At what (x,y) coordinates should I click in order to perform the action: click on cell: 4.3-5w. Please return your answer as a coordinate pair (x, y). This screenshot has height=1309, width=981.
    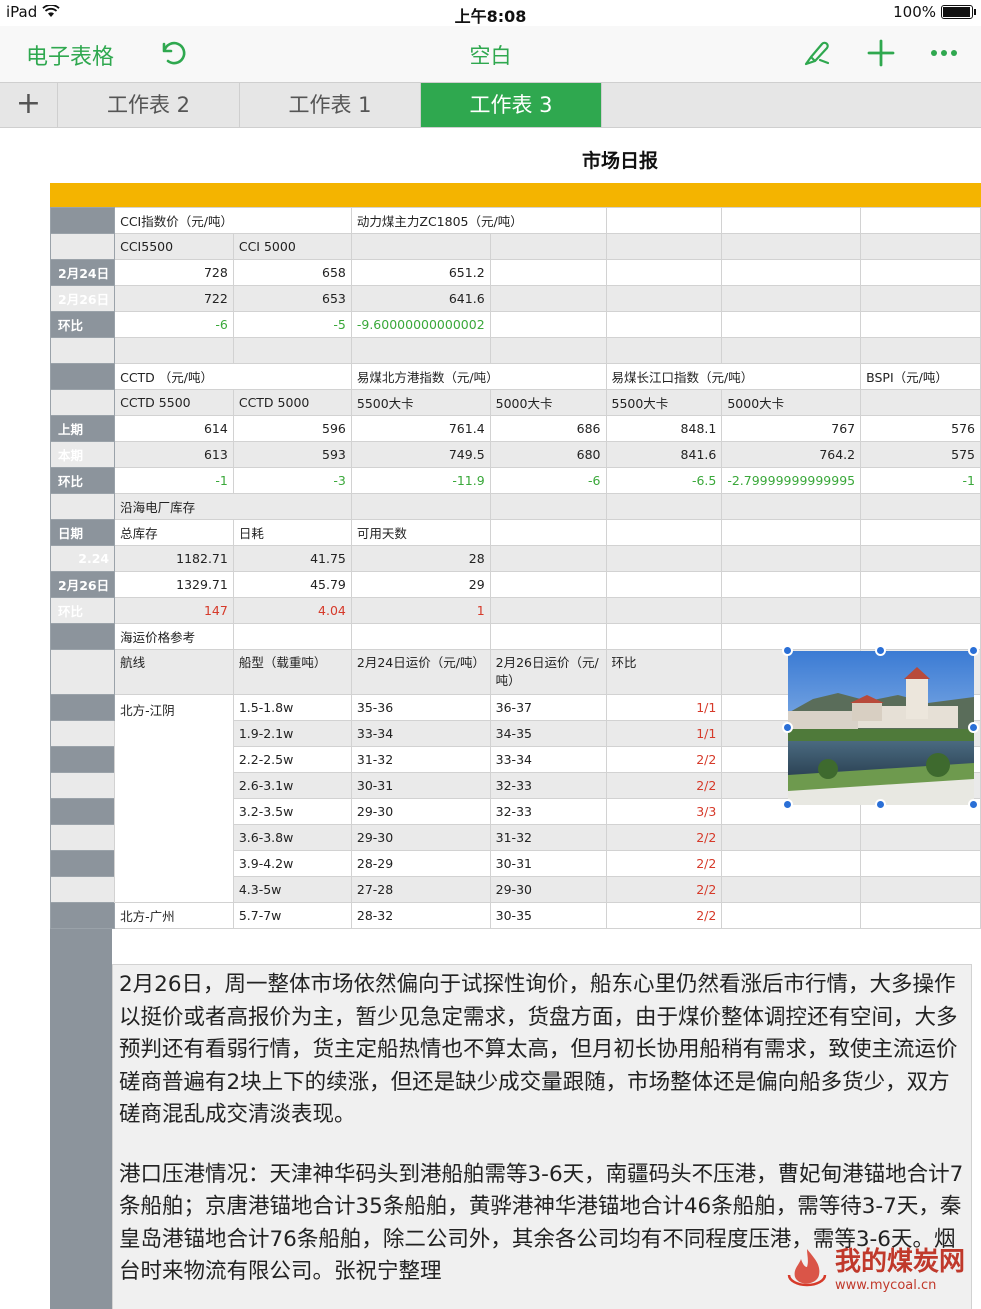
    Looking at the image, I should click on (292, 889).